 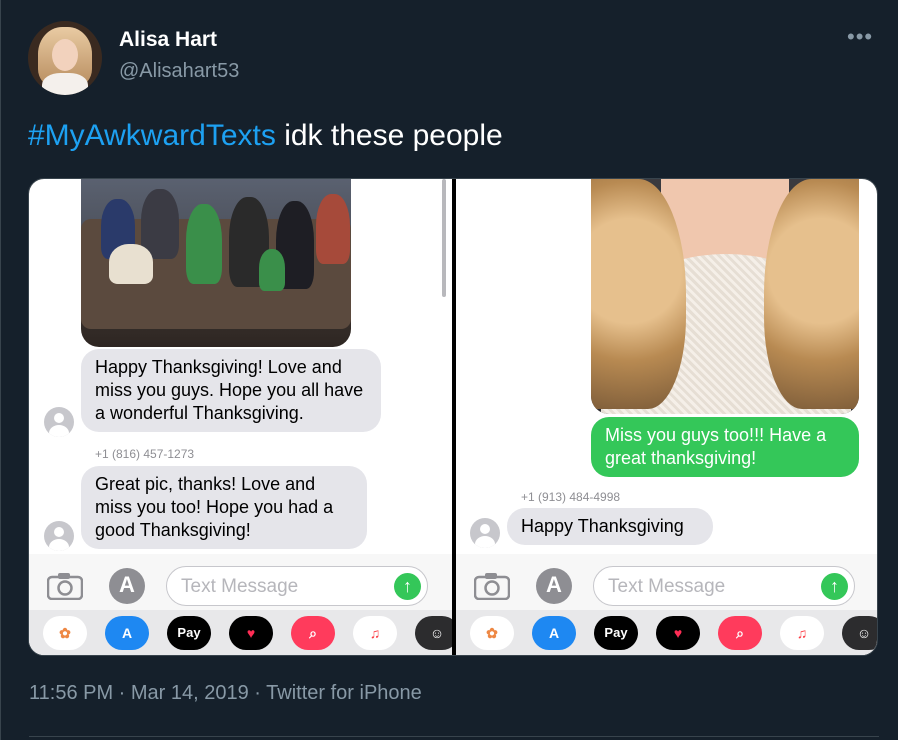 I want to click on user-handle: @Alisahart53, so click(x=179, y=71).